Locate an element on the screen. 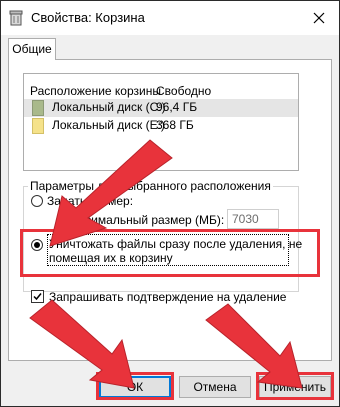 Image resolution: width=340 pixels, height=407 pixels. tab-general: Общие is located at coordinates (32, 49).